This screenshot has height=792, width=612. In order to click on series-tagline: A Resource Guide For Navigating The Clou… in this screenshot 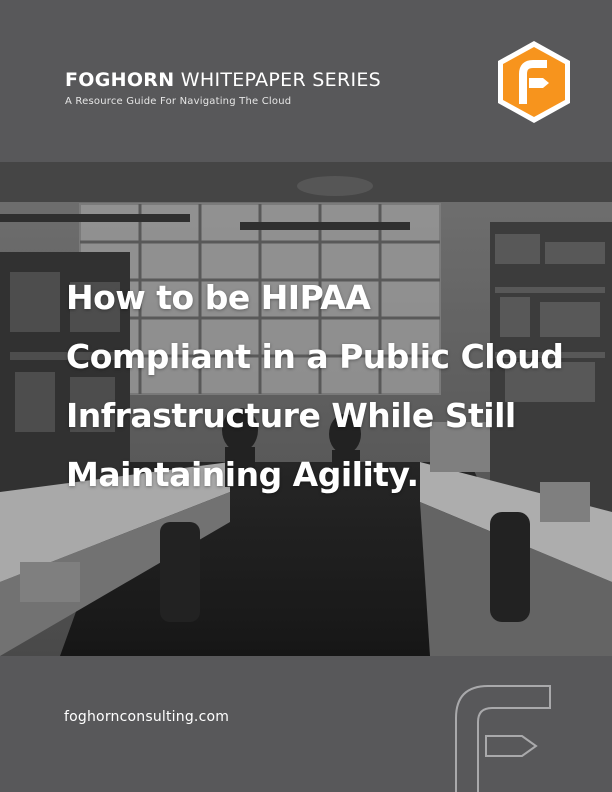, I will do `click(178, 101)`.